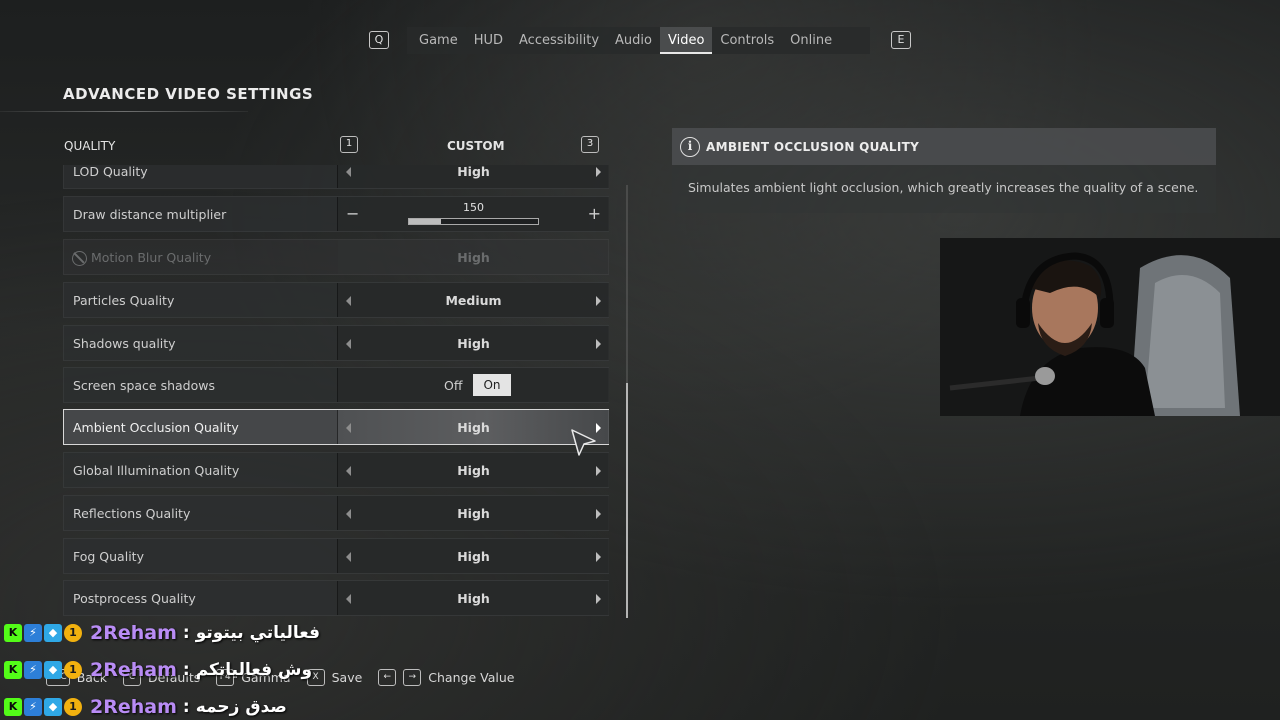 Image resolution: width=1280 pixels, height=720 pixels. What do you see at coordinates (124, 111) in the screenshot?
I see `title-divider` at bounding box center [124, 111].